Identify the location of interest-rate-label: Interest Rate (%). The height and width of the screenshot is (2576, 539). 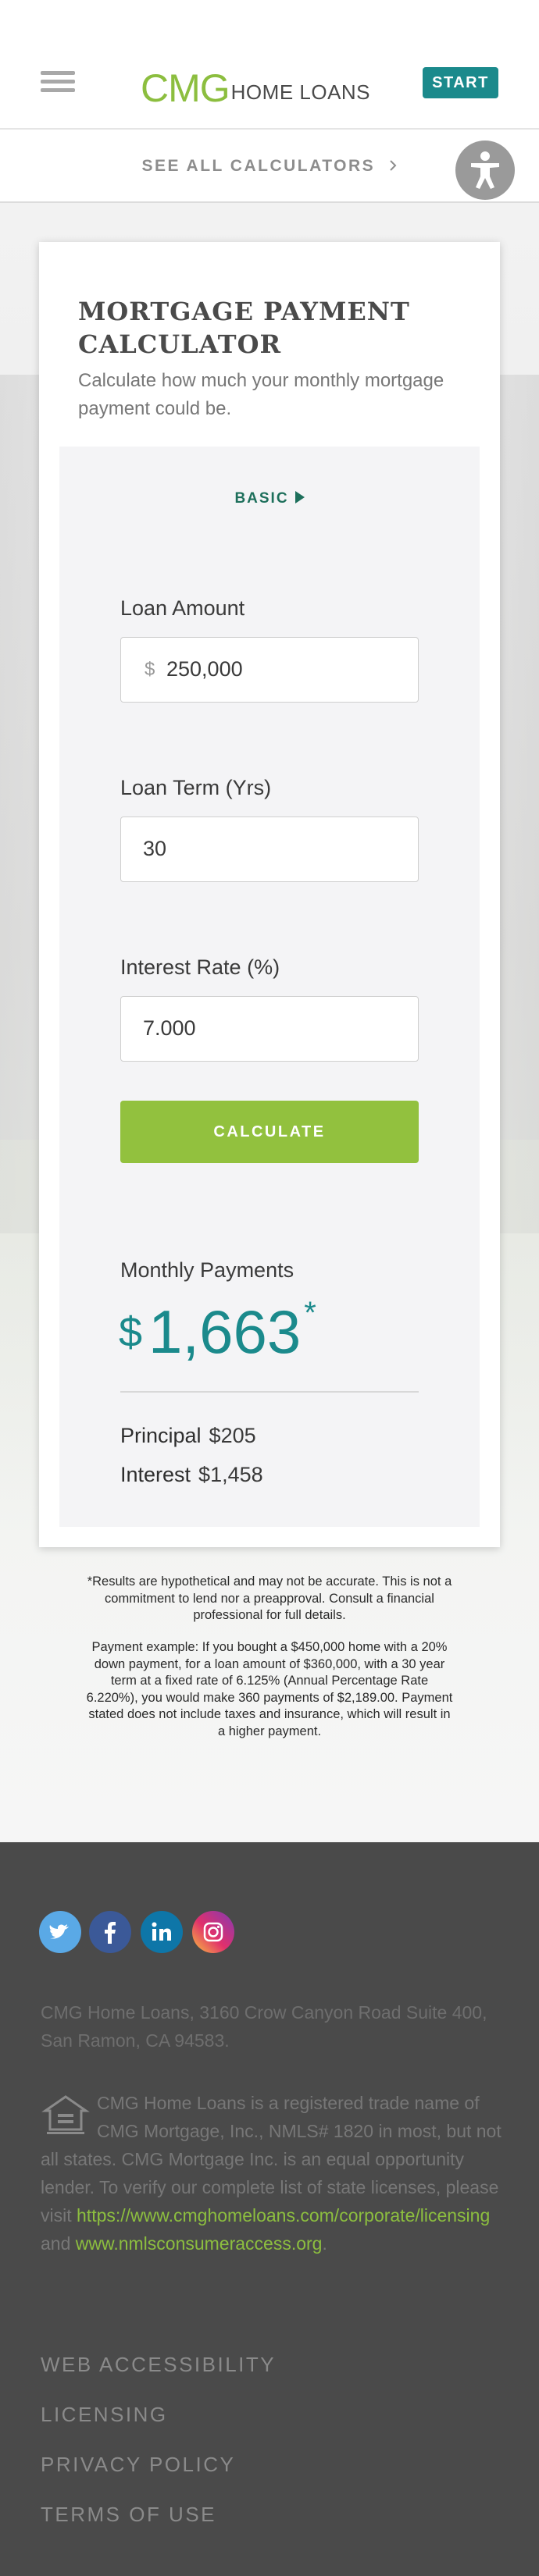
(200, 967).